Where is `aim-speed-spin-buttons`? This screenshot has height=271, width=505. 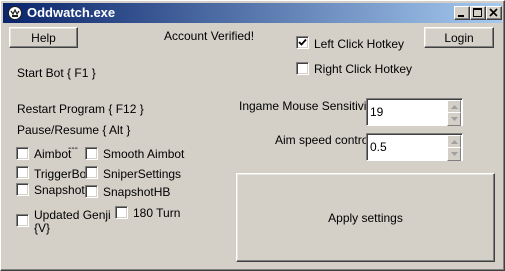
aim-speed-spin-buttons is located at coordinates (454, 148).